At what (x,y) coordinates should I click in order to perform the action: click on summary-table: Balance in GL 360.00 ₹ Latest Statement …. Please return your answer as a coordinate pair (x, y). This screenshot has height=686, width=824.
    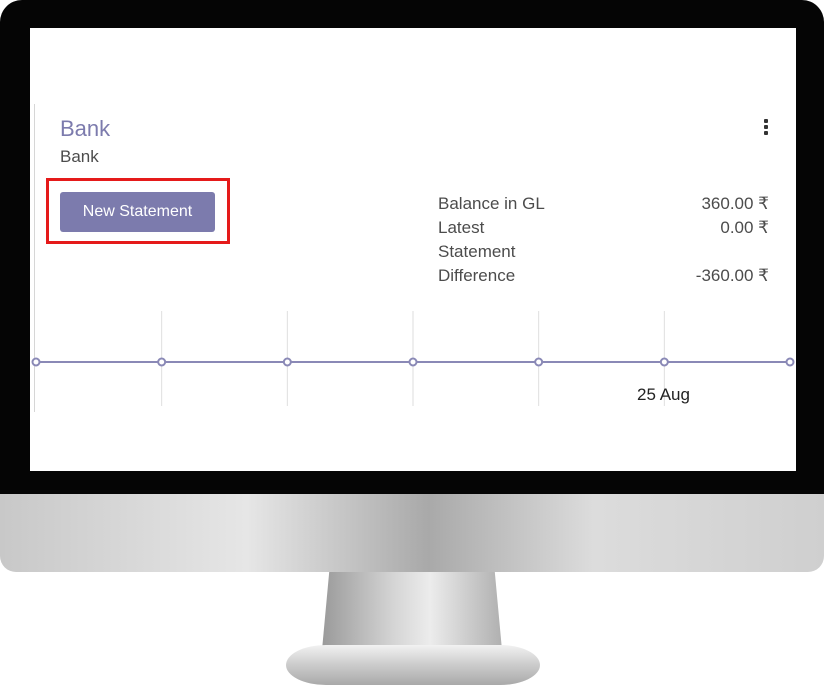
    Looking at the image, I should click on (603, 240).